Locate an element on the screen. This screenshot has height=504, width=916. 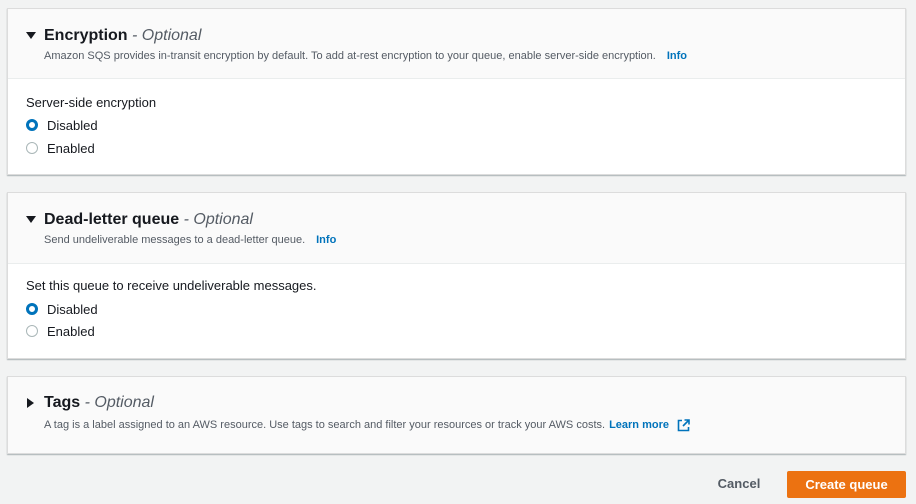
caret-right-icon is located at coordinates (31, 403).